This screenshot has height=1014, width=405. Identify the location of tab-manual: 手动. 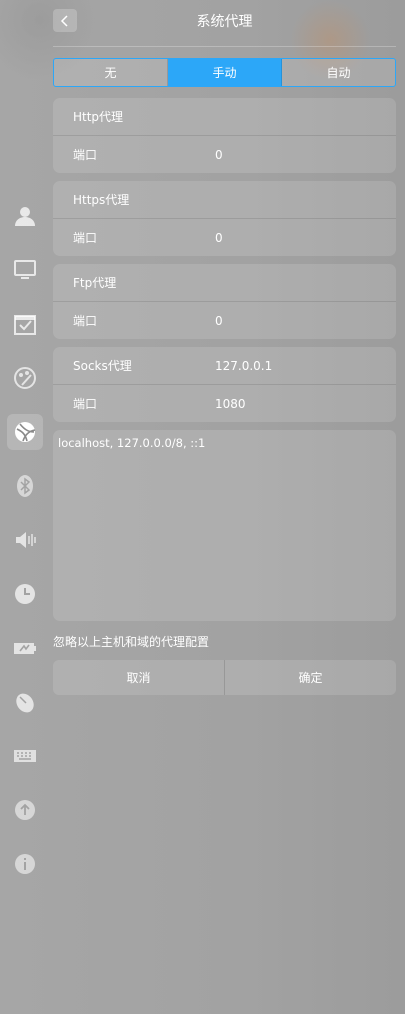
(225, 72).